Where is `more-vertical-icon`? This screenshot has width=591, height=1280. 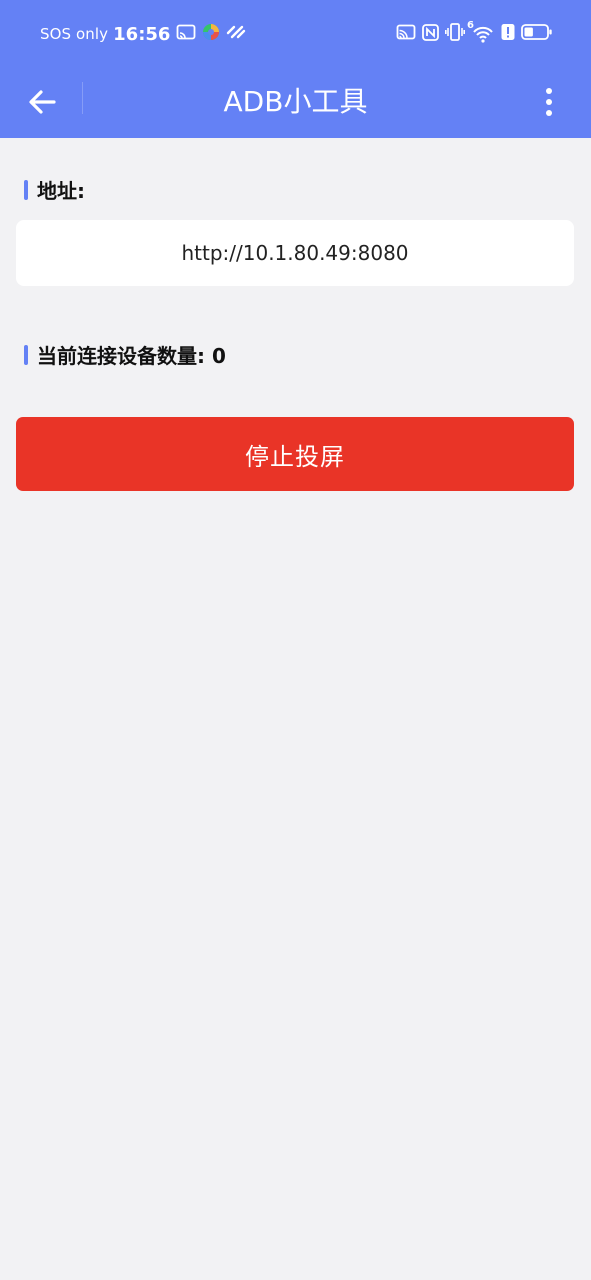 more-vertical-icon is located at coordinates (549, 102).